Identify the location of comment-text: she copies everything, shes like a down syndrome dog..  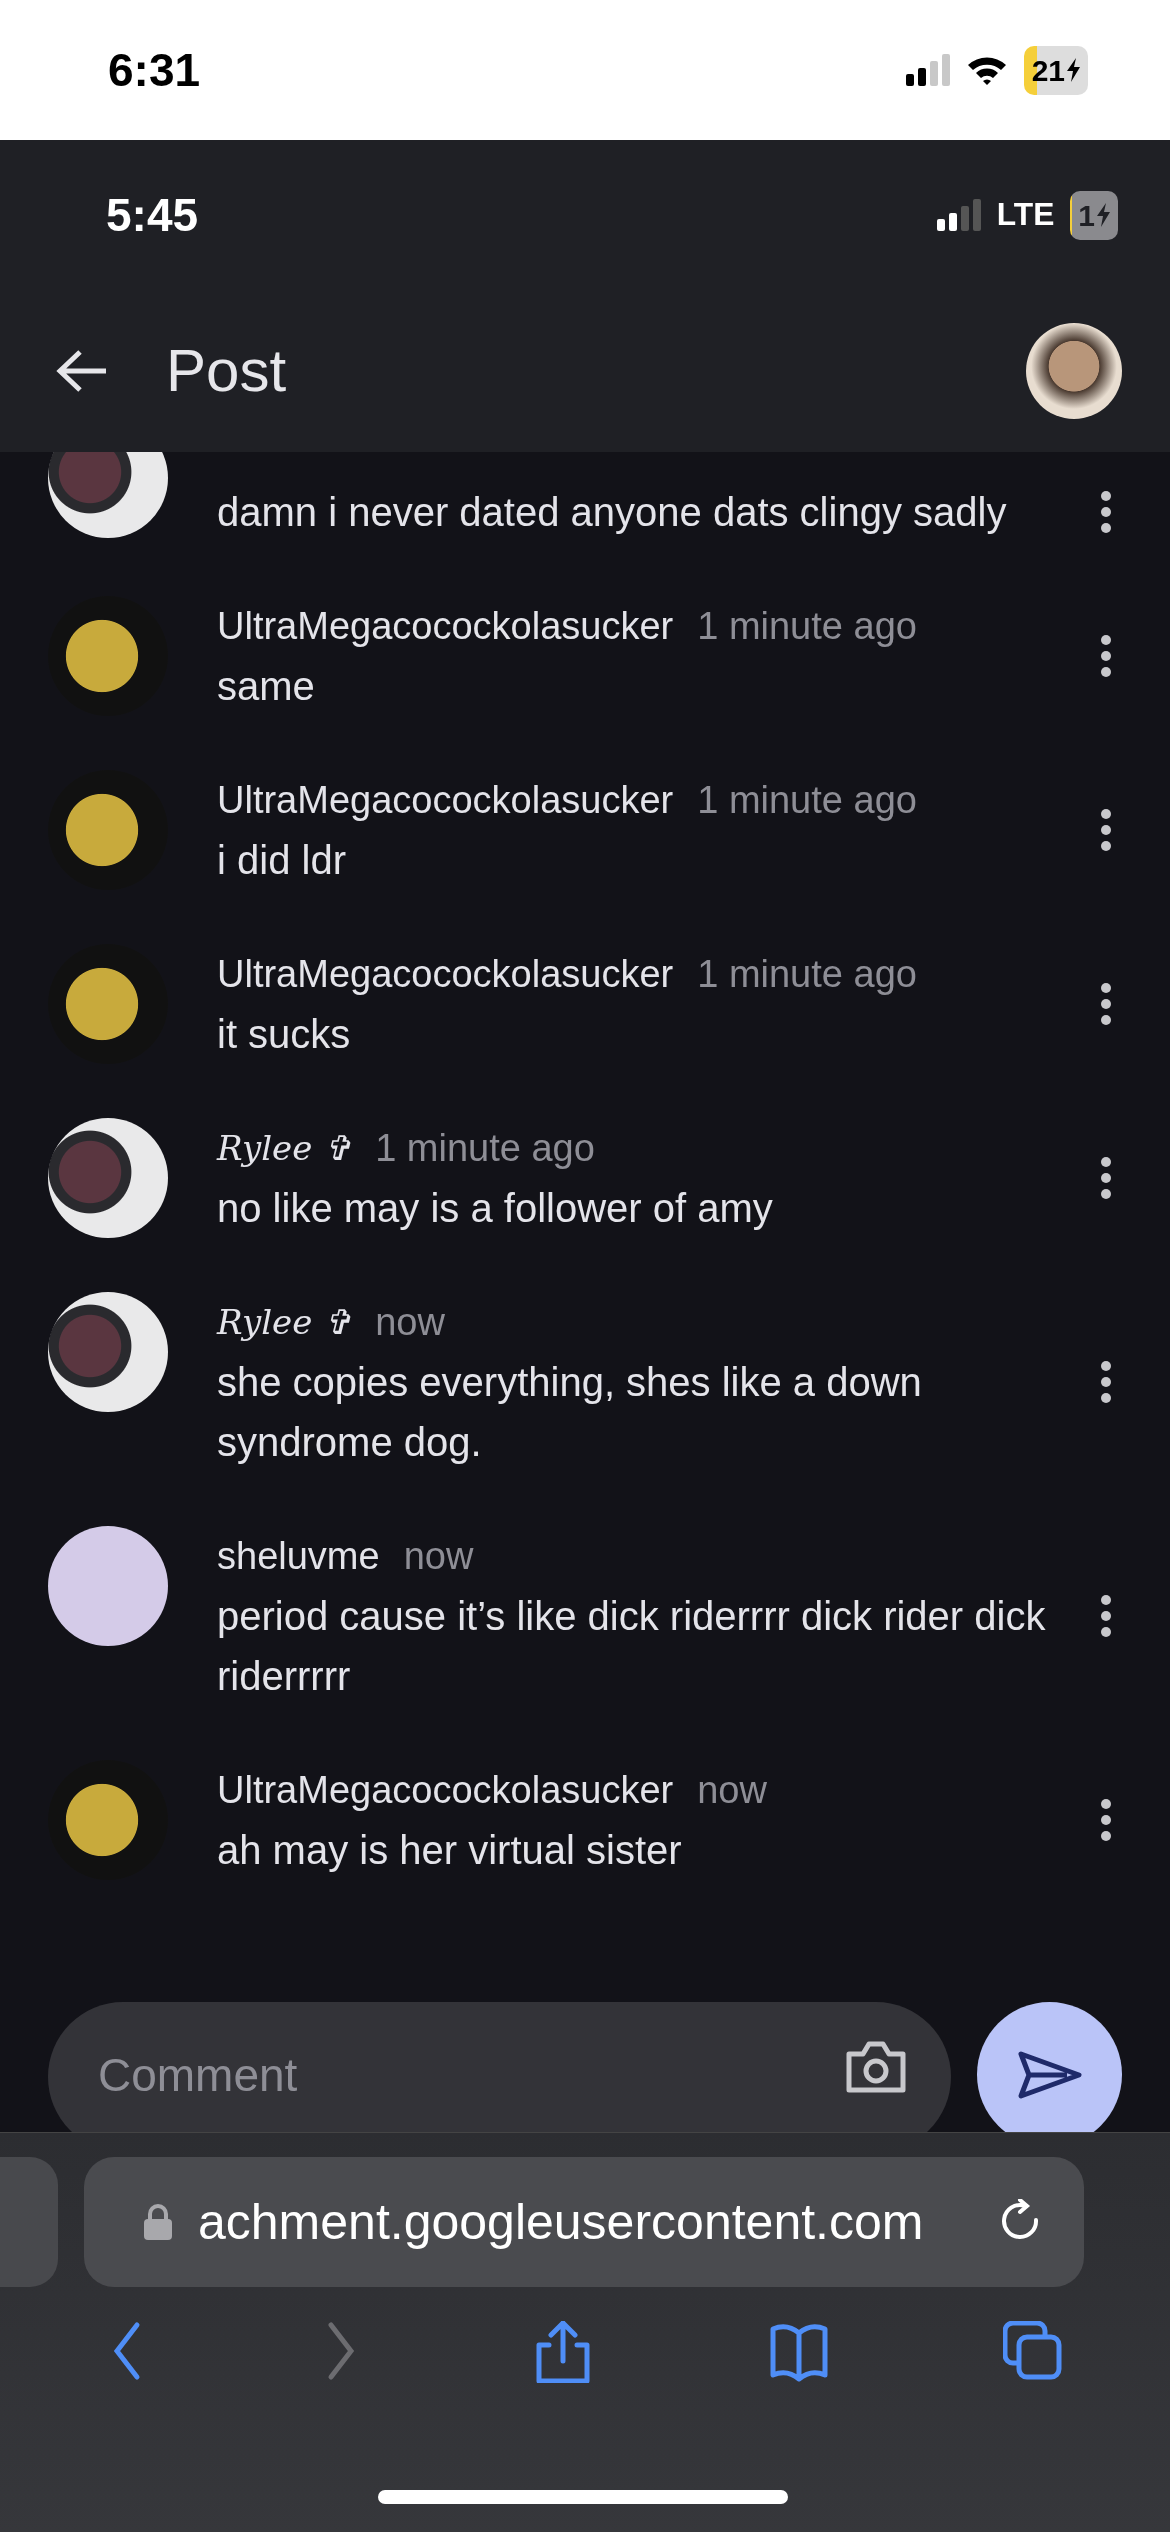
(570, 1412).